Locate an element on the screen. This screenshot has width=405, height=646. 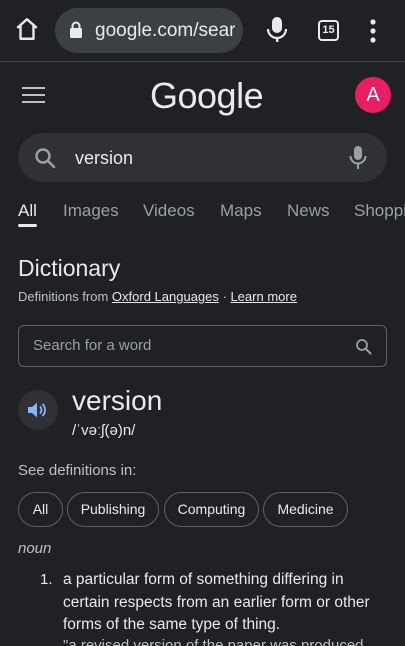
tab-shopping: Shopping is located at coordinates (379, 211).